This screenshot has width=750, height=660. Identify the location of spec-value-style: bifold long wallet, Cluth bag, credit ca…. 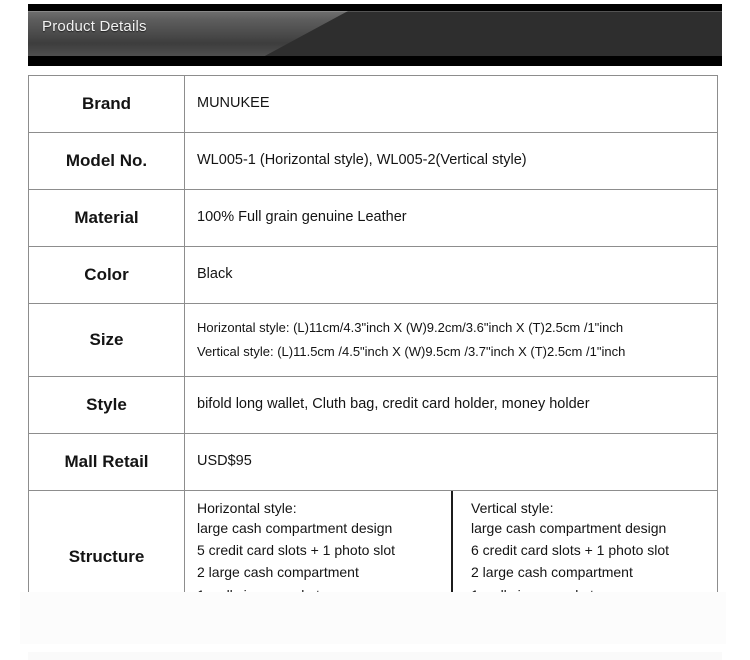
(451, 405).